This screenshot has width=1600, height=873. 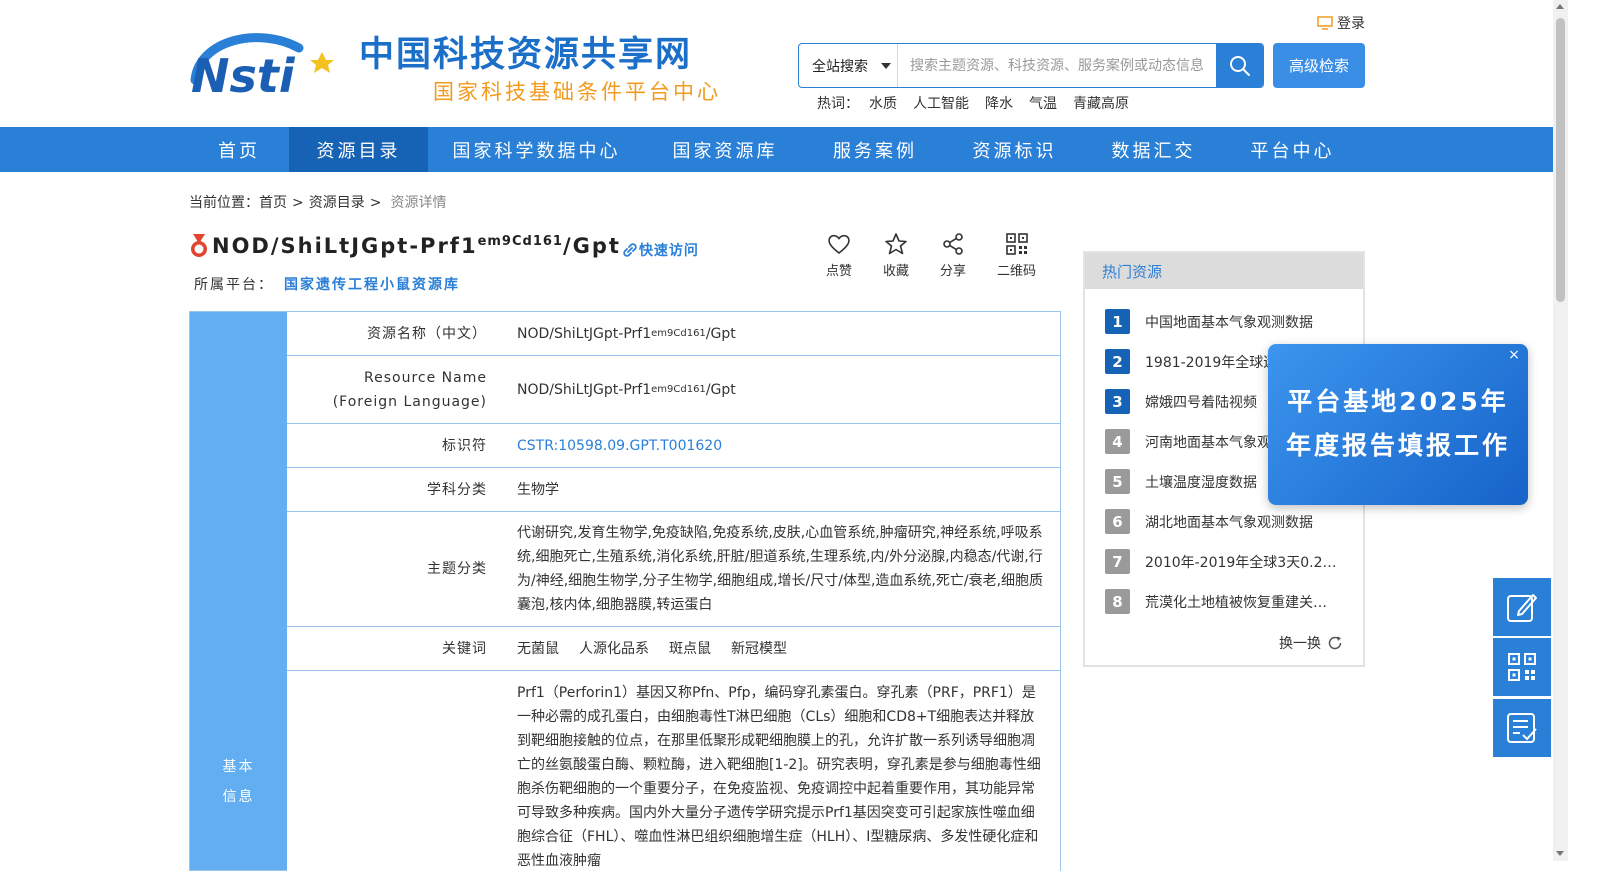 What do you see at coordinates (1560, 6) in the screenshot?
I see `scroll-up-icon` at bounding box center [1560, 6].